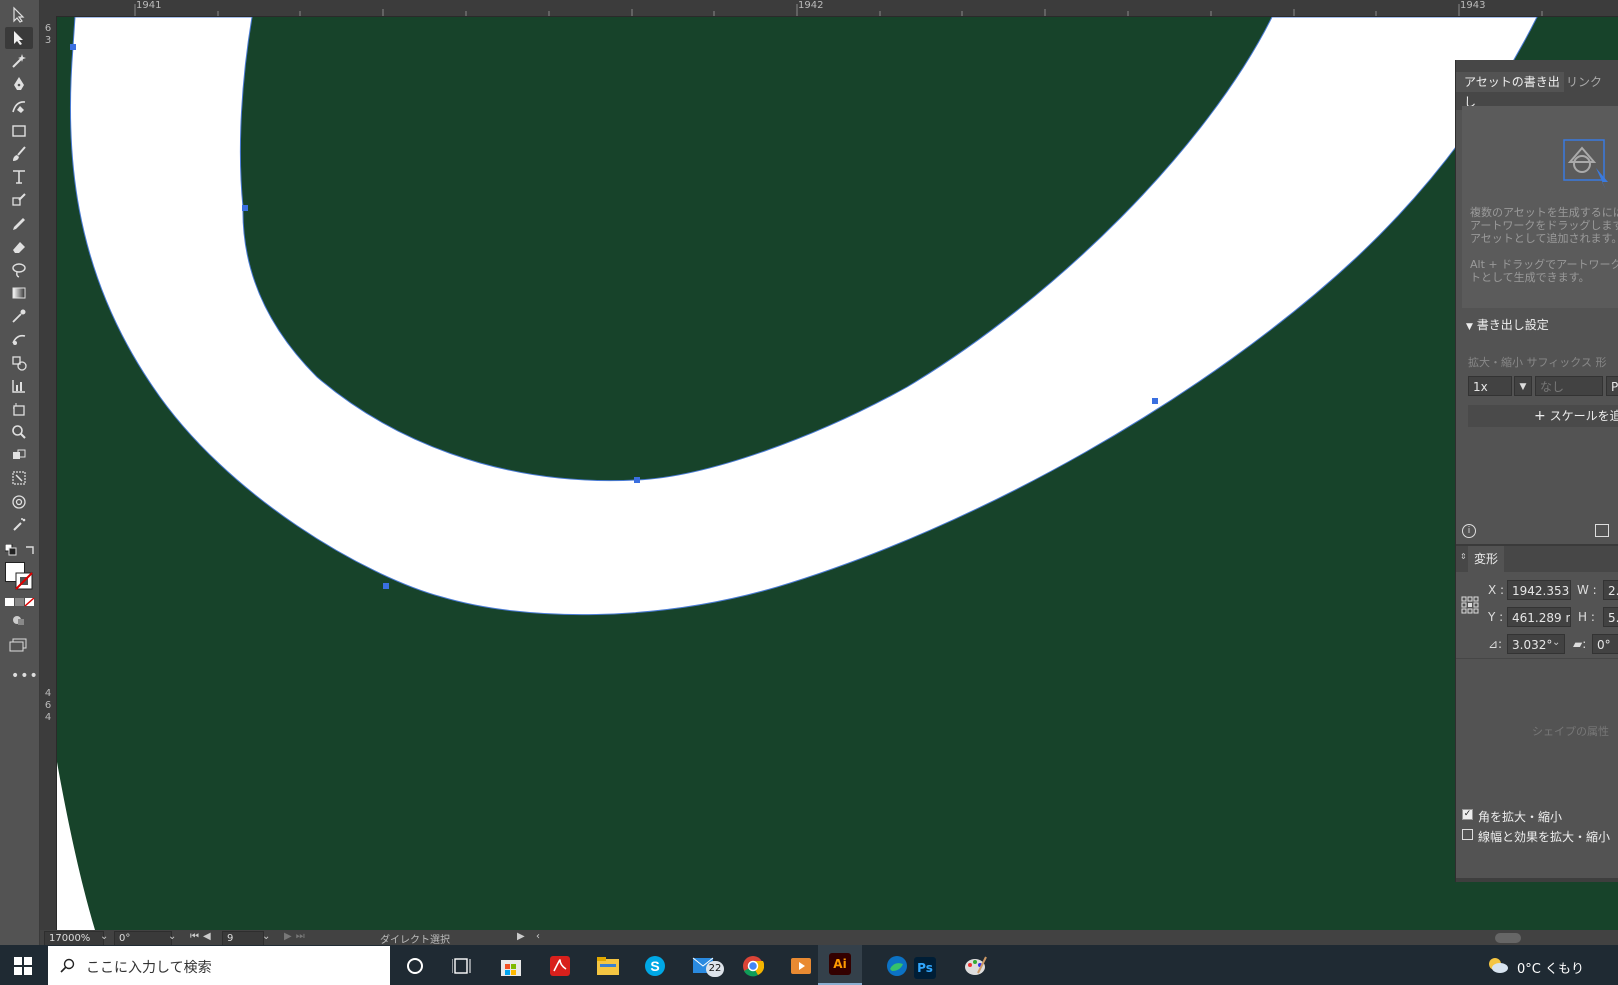  Describe the element at coordinates (19, 478) in the screenshot. I see `free-transform-tool-icon` at that location.